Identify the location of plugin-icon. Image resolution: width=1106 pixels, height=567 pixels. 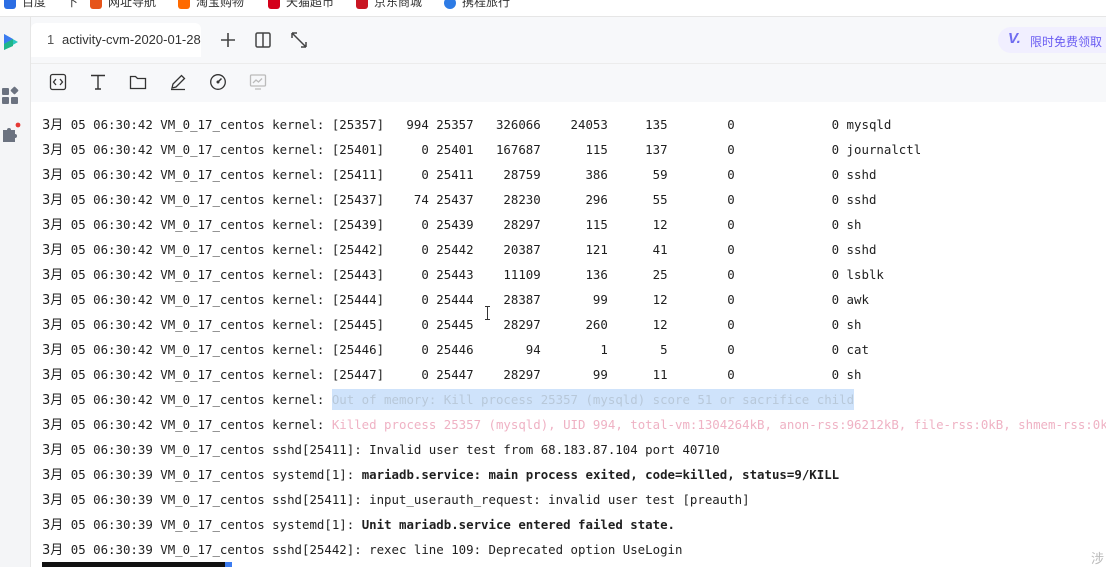
(11, 132).